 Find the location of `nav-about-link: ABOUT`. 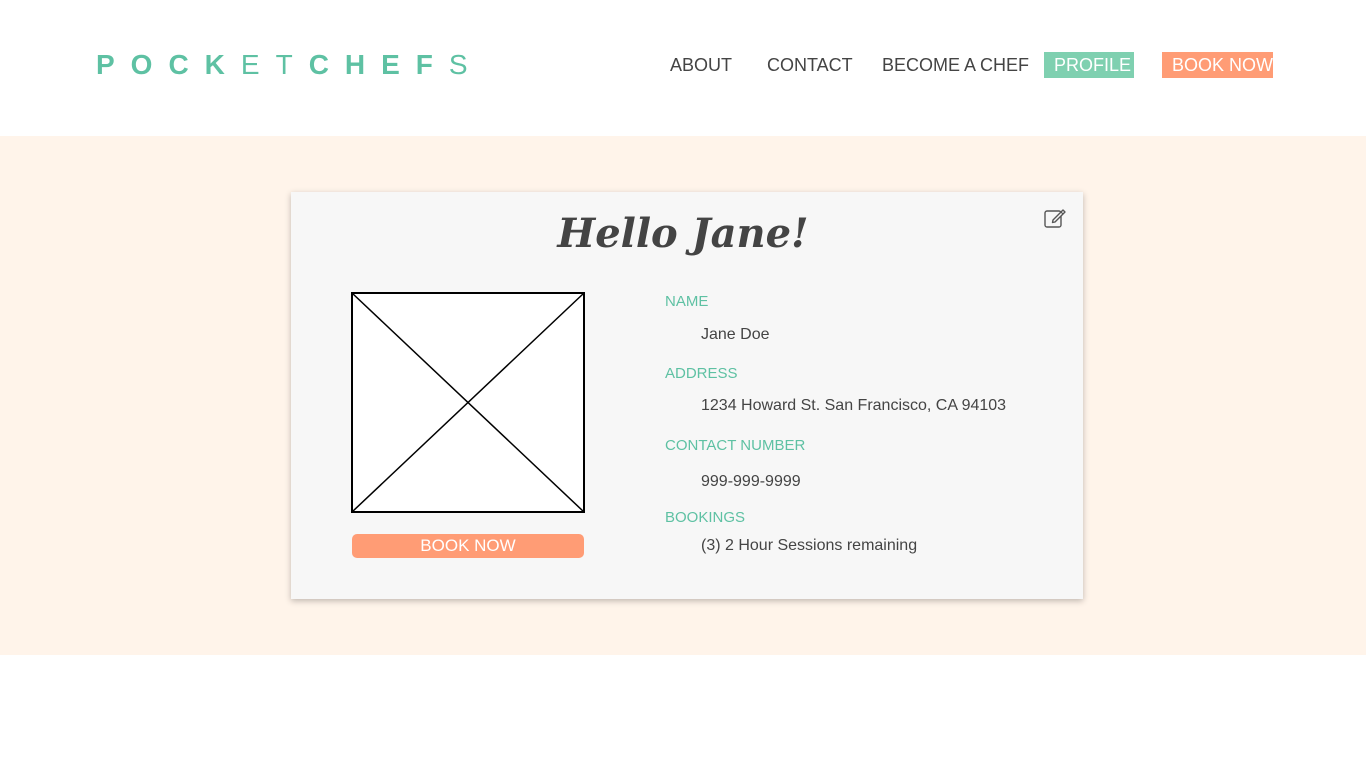

nav-about-link: ABOUT is located at coordinates (701, 65).